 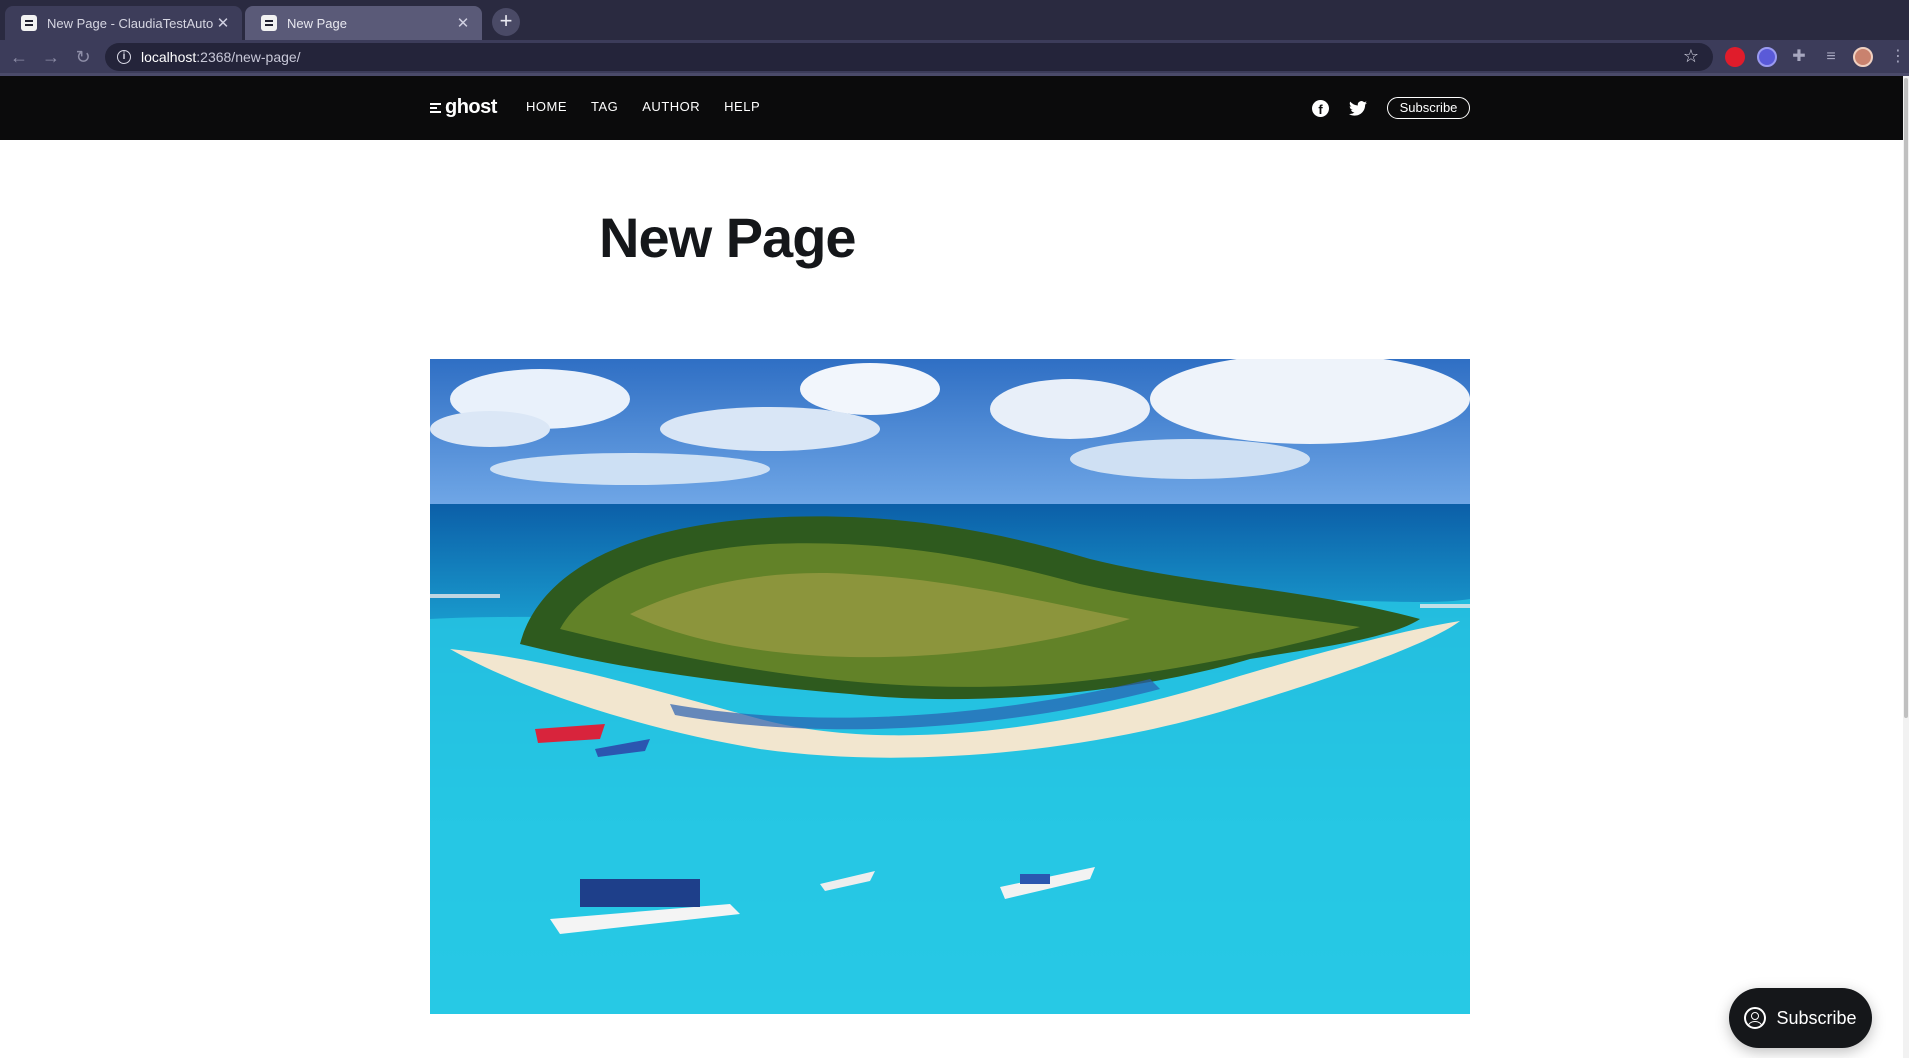 I want to click on forward-arrow-icon: →, so click(x=51, y=57).